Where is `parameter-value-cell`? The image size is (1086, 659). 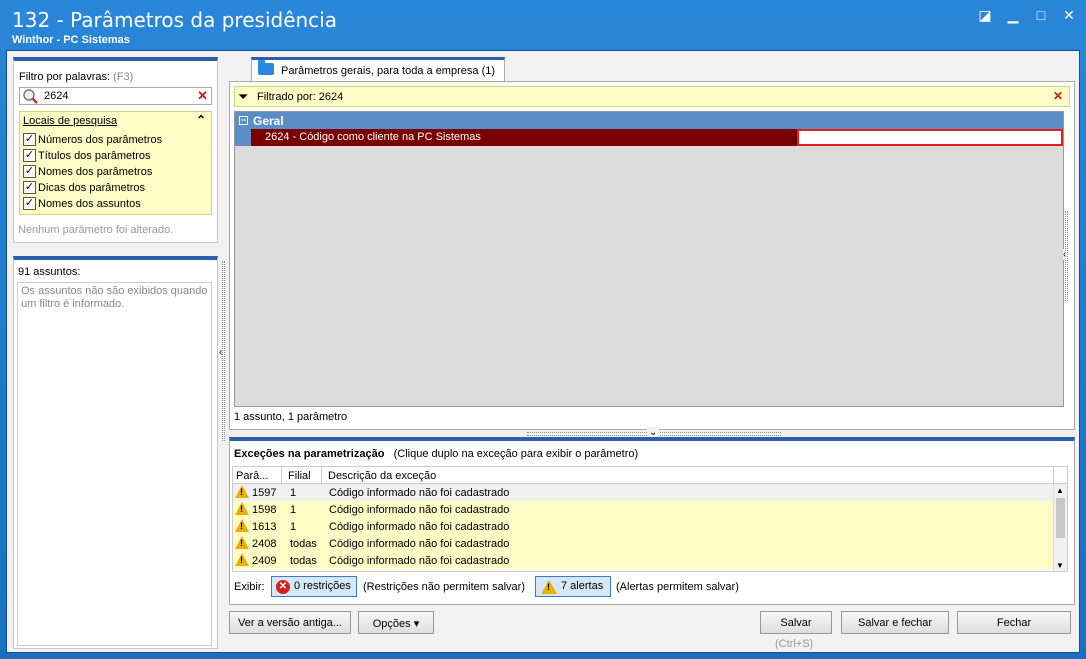
parameter-value-cell is located at coordinates (930, 137).